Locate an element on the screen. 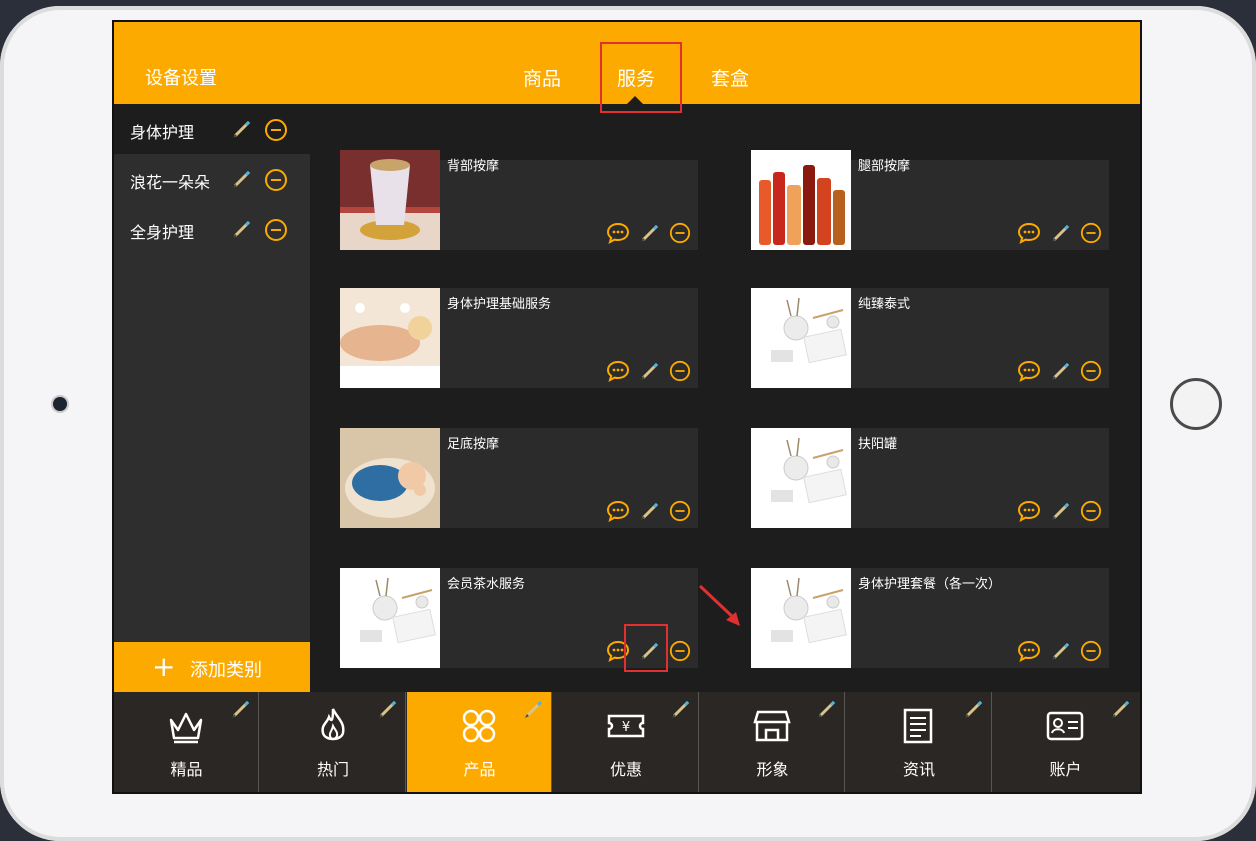 The image size is (1256, 841). flame-icon is located at coordinates (333, 726).